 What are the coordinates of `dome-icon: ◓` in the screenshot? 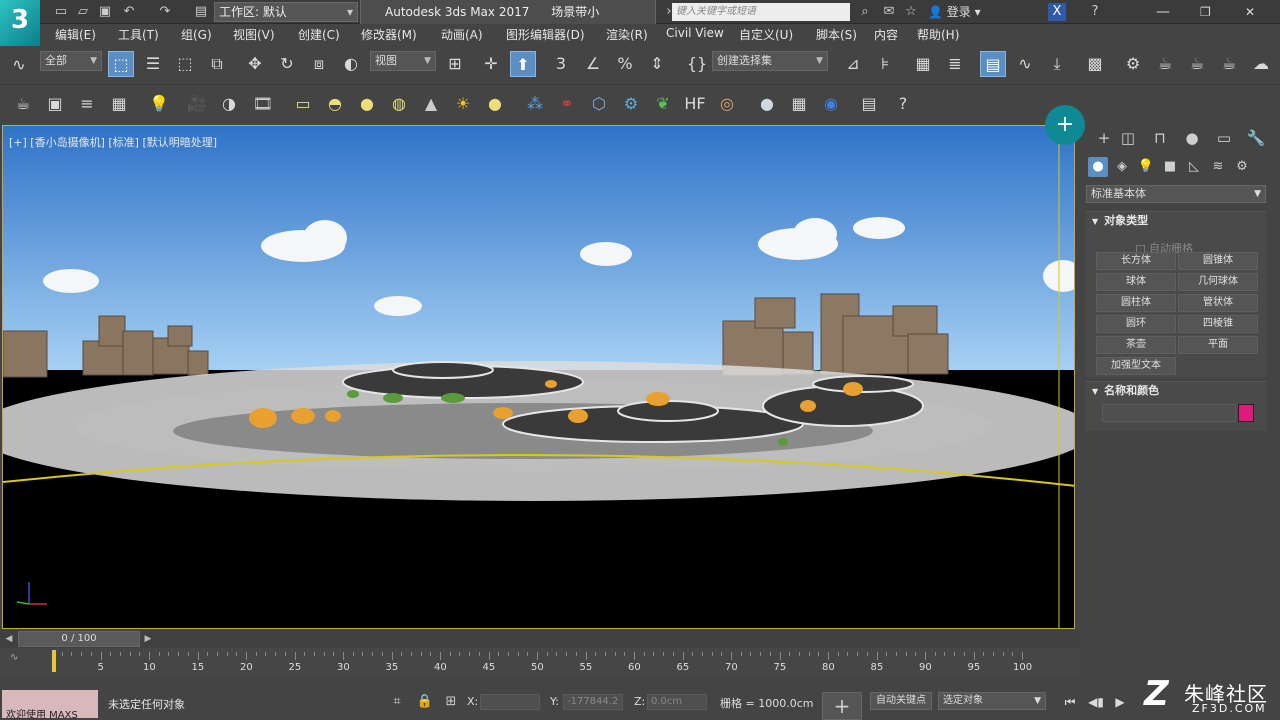 It's located at (335, 104).